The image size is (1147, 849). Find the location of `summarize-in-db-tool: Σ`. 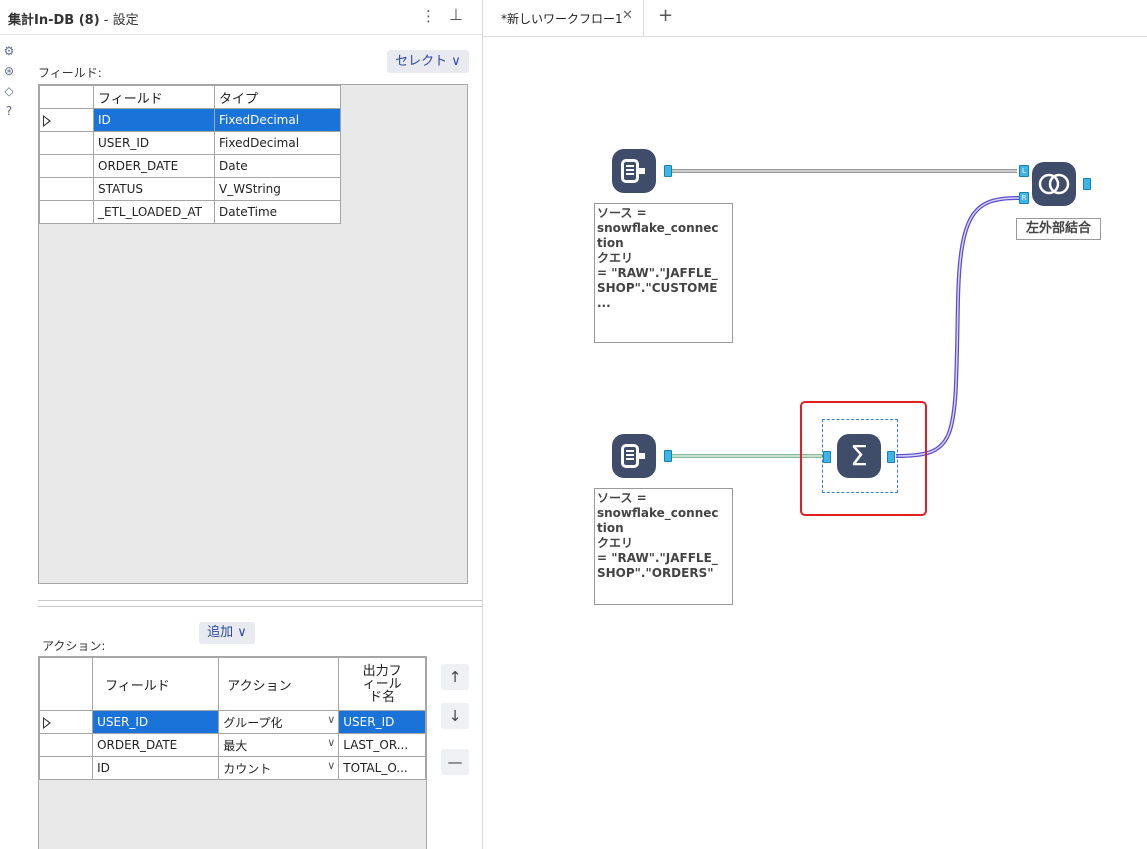

summarize-in-db-tool: Σ is located at coordinates (859, 456).